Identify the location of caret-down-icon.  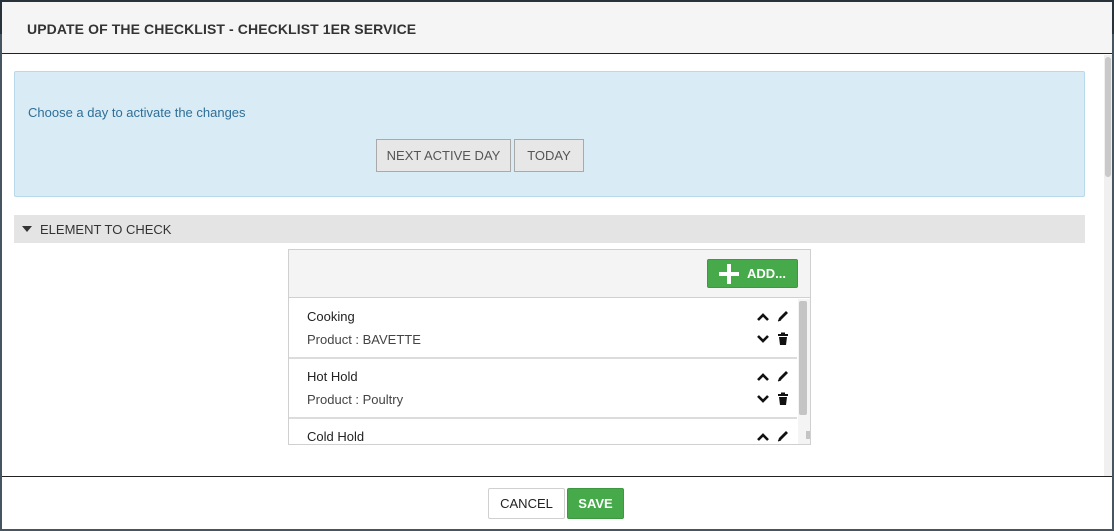
(27, 229).